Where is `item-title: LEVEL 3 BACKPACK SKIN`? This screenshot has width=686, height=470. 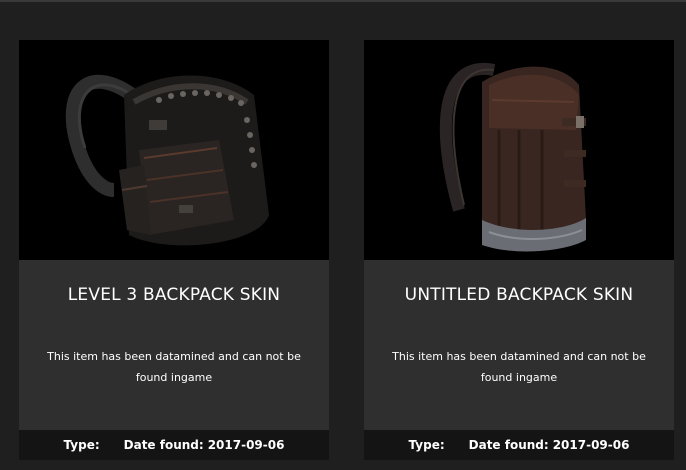 item-title: LEVEL 3 BACKPACK SKIN is located at coordinates (174, 295).